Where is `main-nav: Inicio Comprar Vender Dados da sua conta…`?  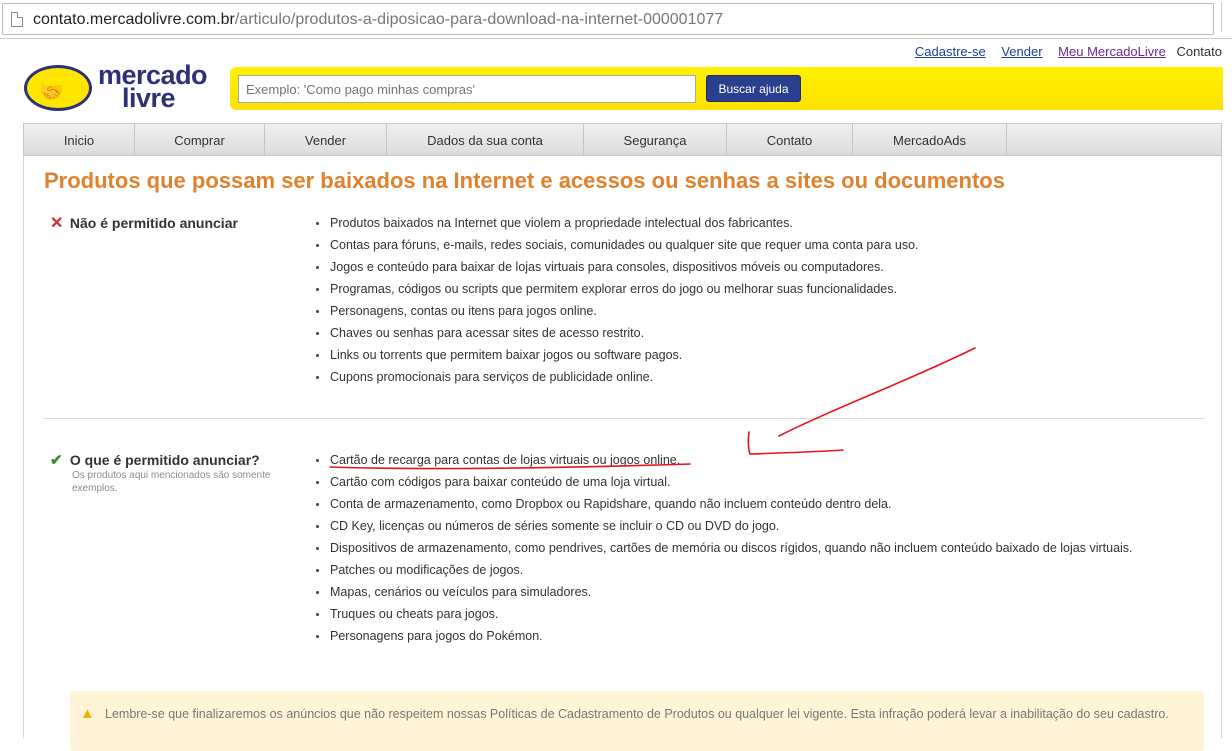 main-nav: Inicio Comprar Vender Dados da sua conta… is located at coordinates (622, 139).